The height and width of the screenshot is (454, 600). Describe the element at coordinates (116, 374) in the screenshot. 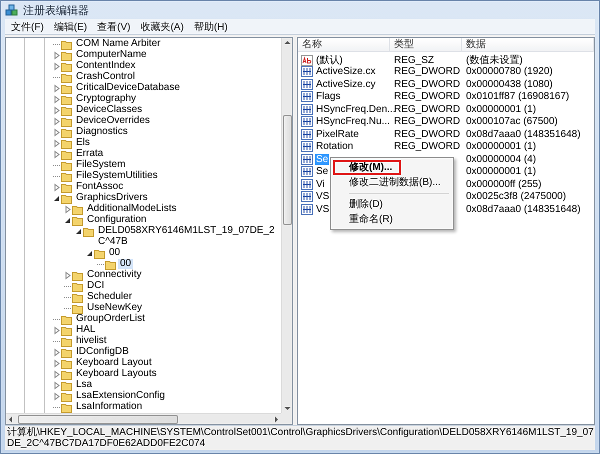

I see `tree-item: Keyboard Layouts` at that location.